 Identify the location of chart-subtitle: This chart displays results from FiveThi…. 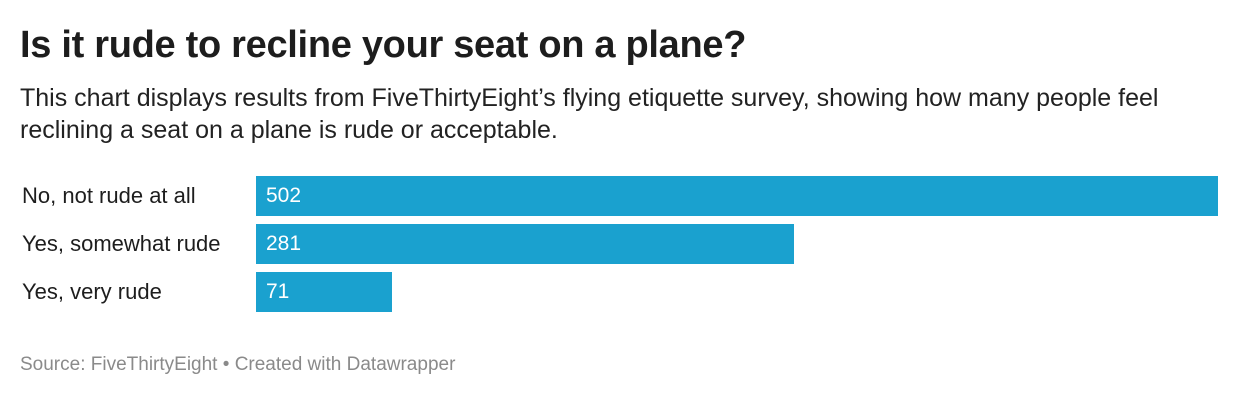
(589, 114).